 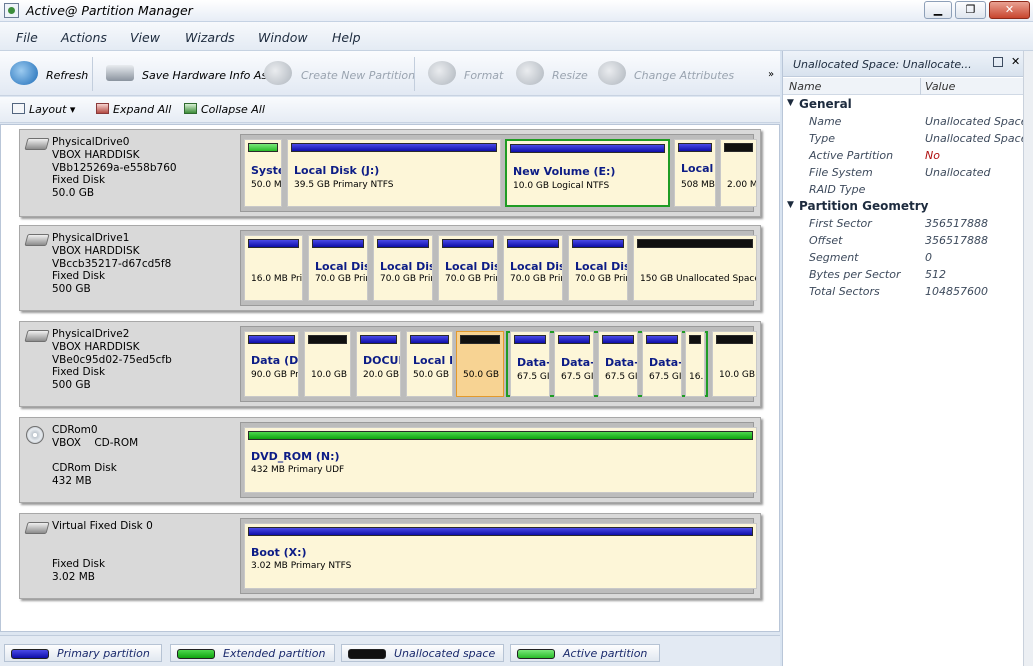 I want to click on expand-all-button: Expand All, so click(x=133, y=109).